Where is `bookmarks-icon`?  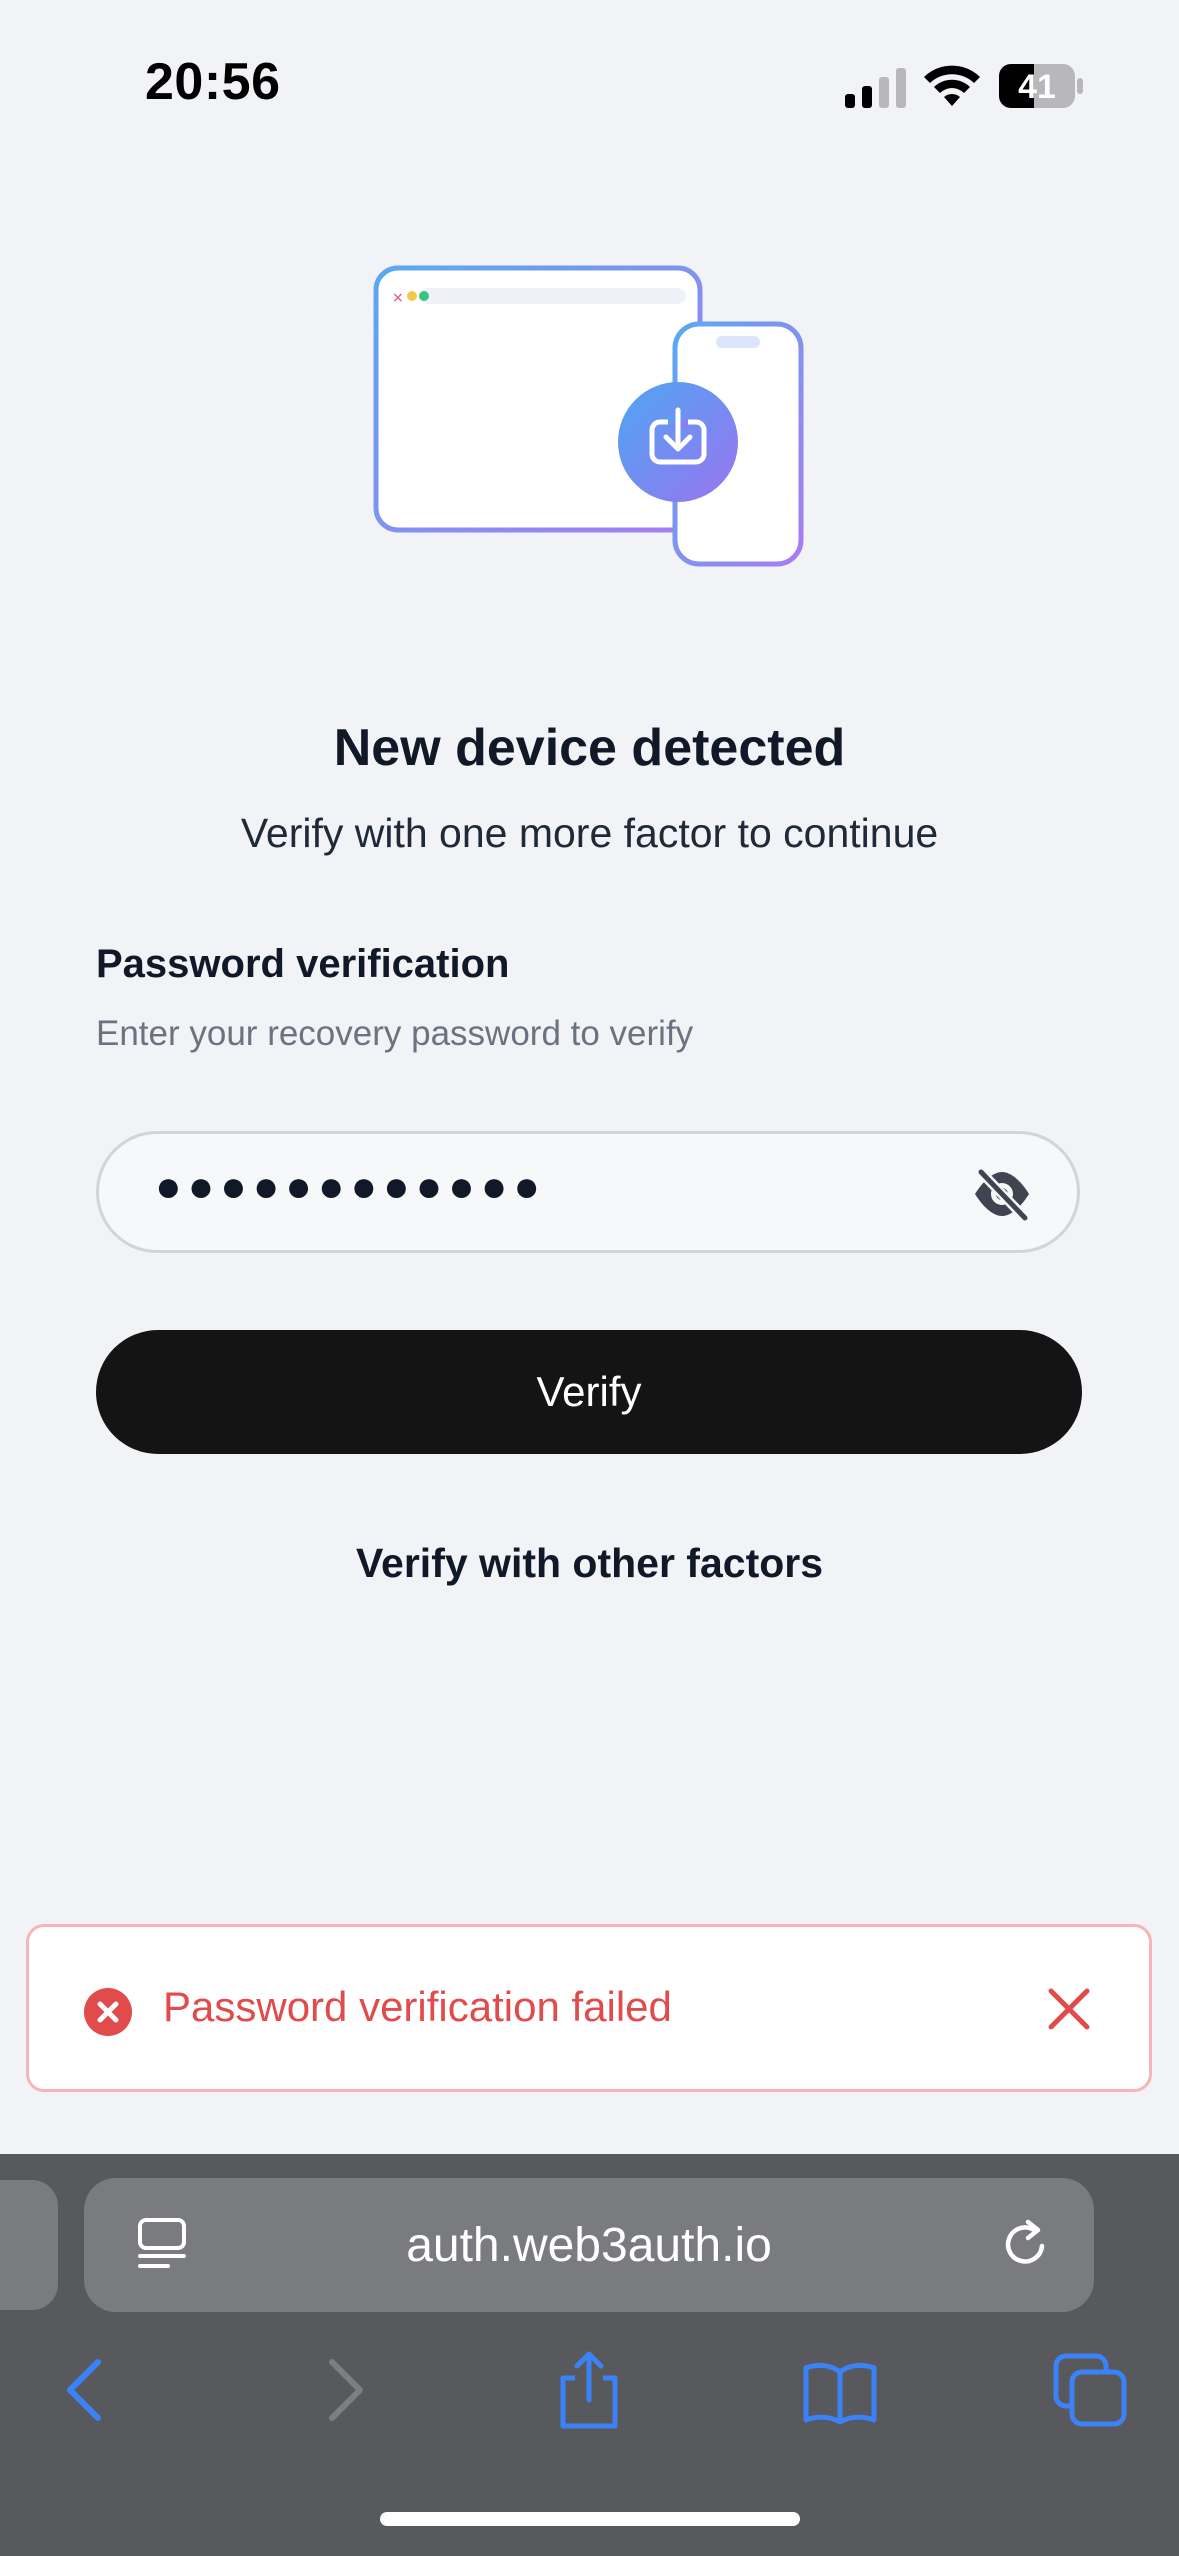
bookmarks-icon is located at coordinates (840, 2390).